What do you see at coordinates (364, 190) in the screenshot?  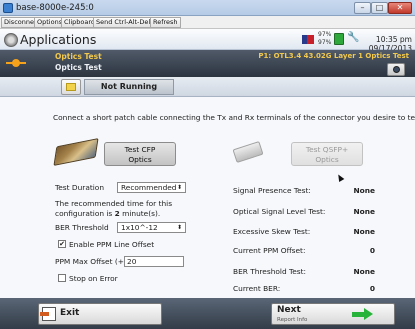 I see `signal-presence-value: None` at bounding box center [364, 190].